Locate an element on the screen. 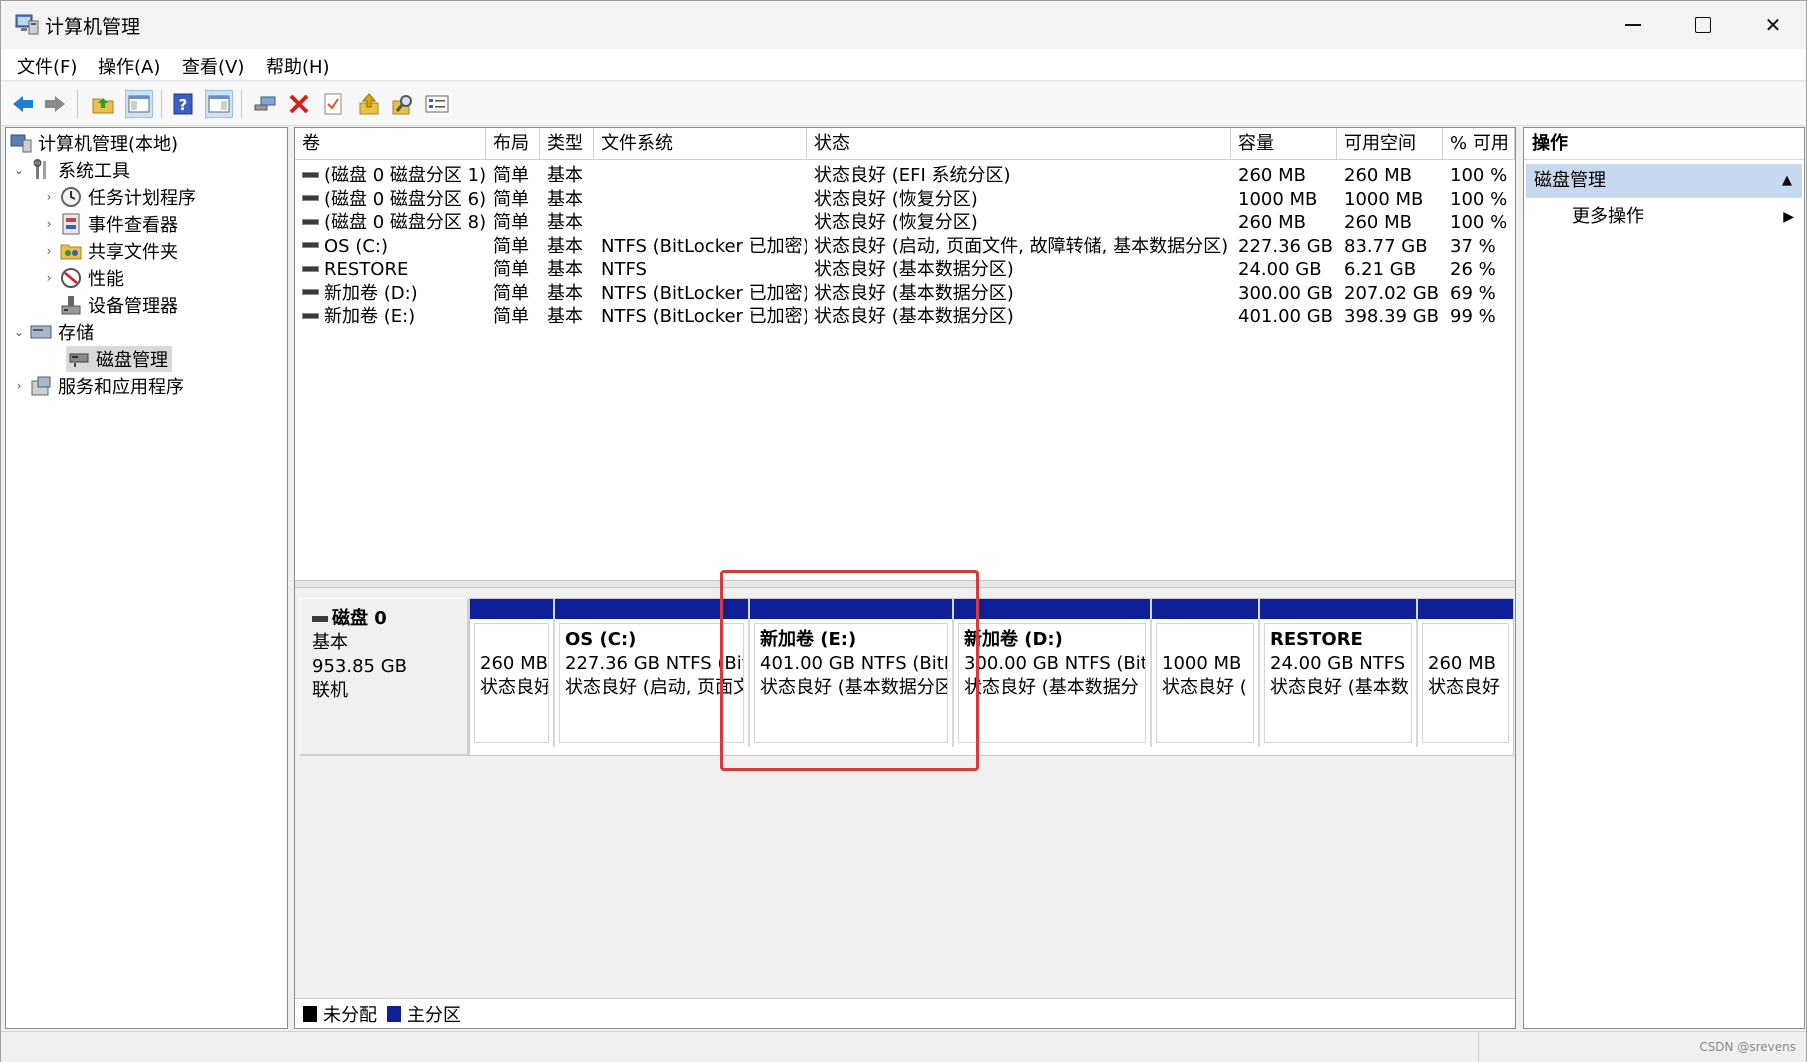 The image size is (1807, 1062). more-actions-item: 更多操作 ▶ is located at coordinates (1687, 217).